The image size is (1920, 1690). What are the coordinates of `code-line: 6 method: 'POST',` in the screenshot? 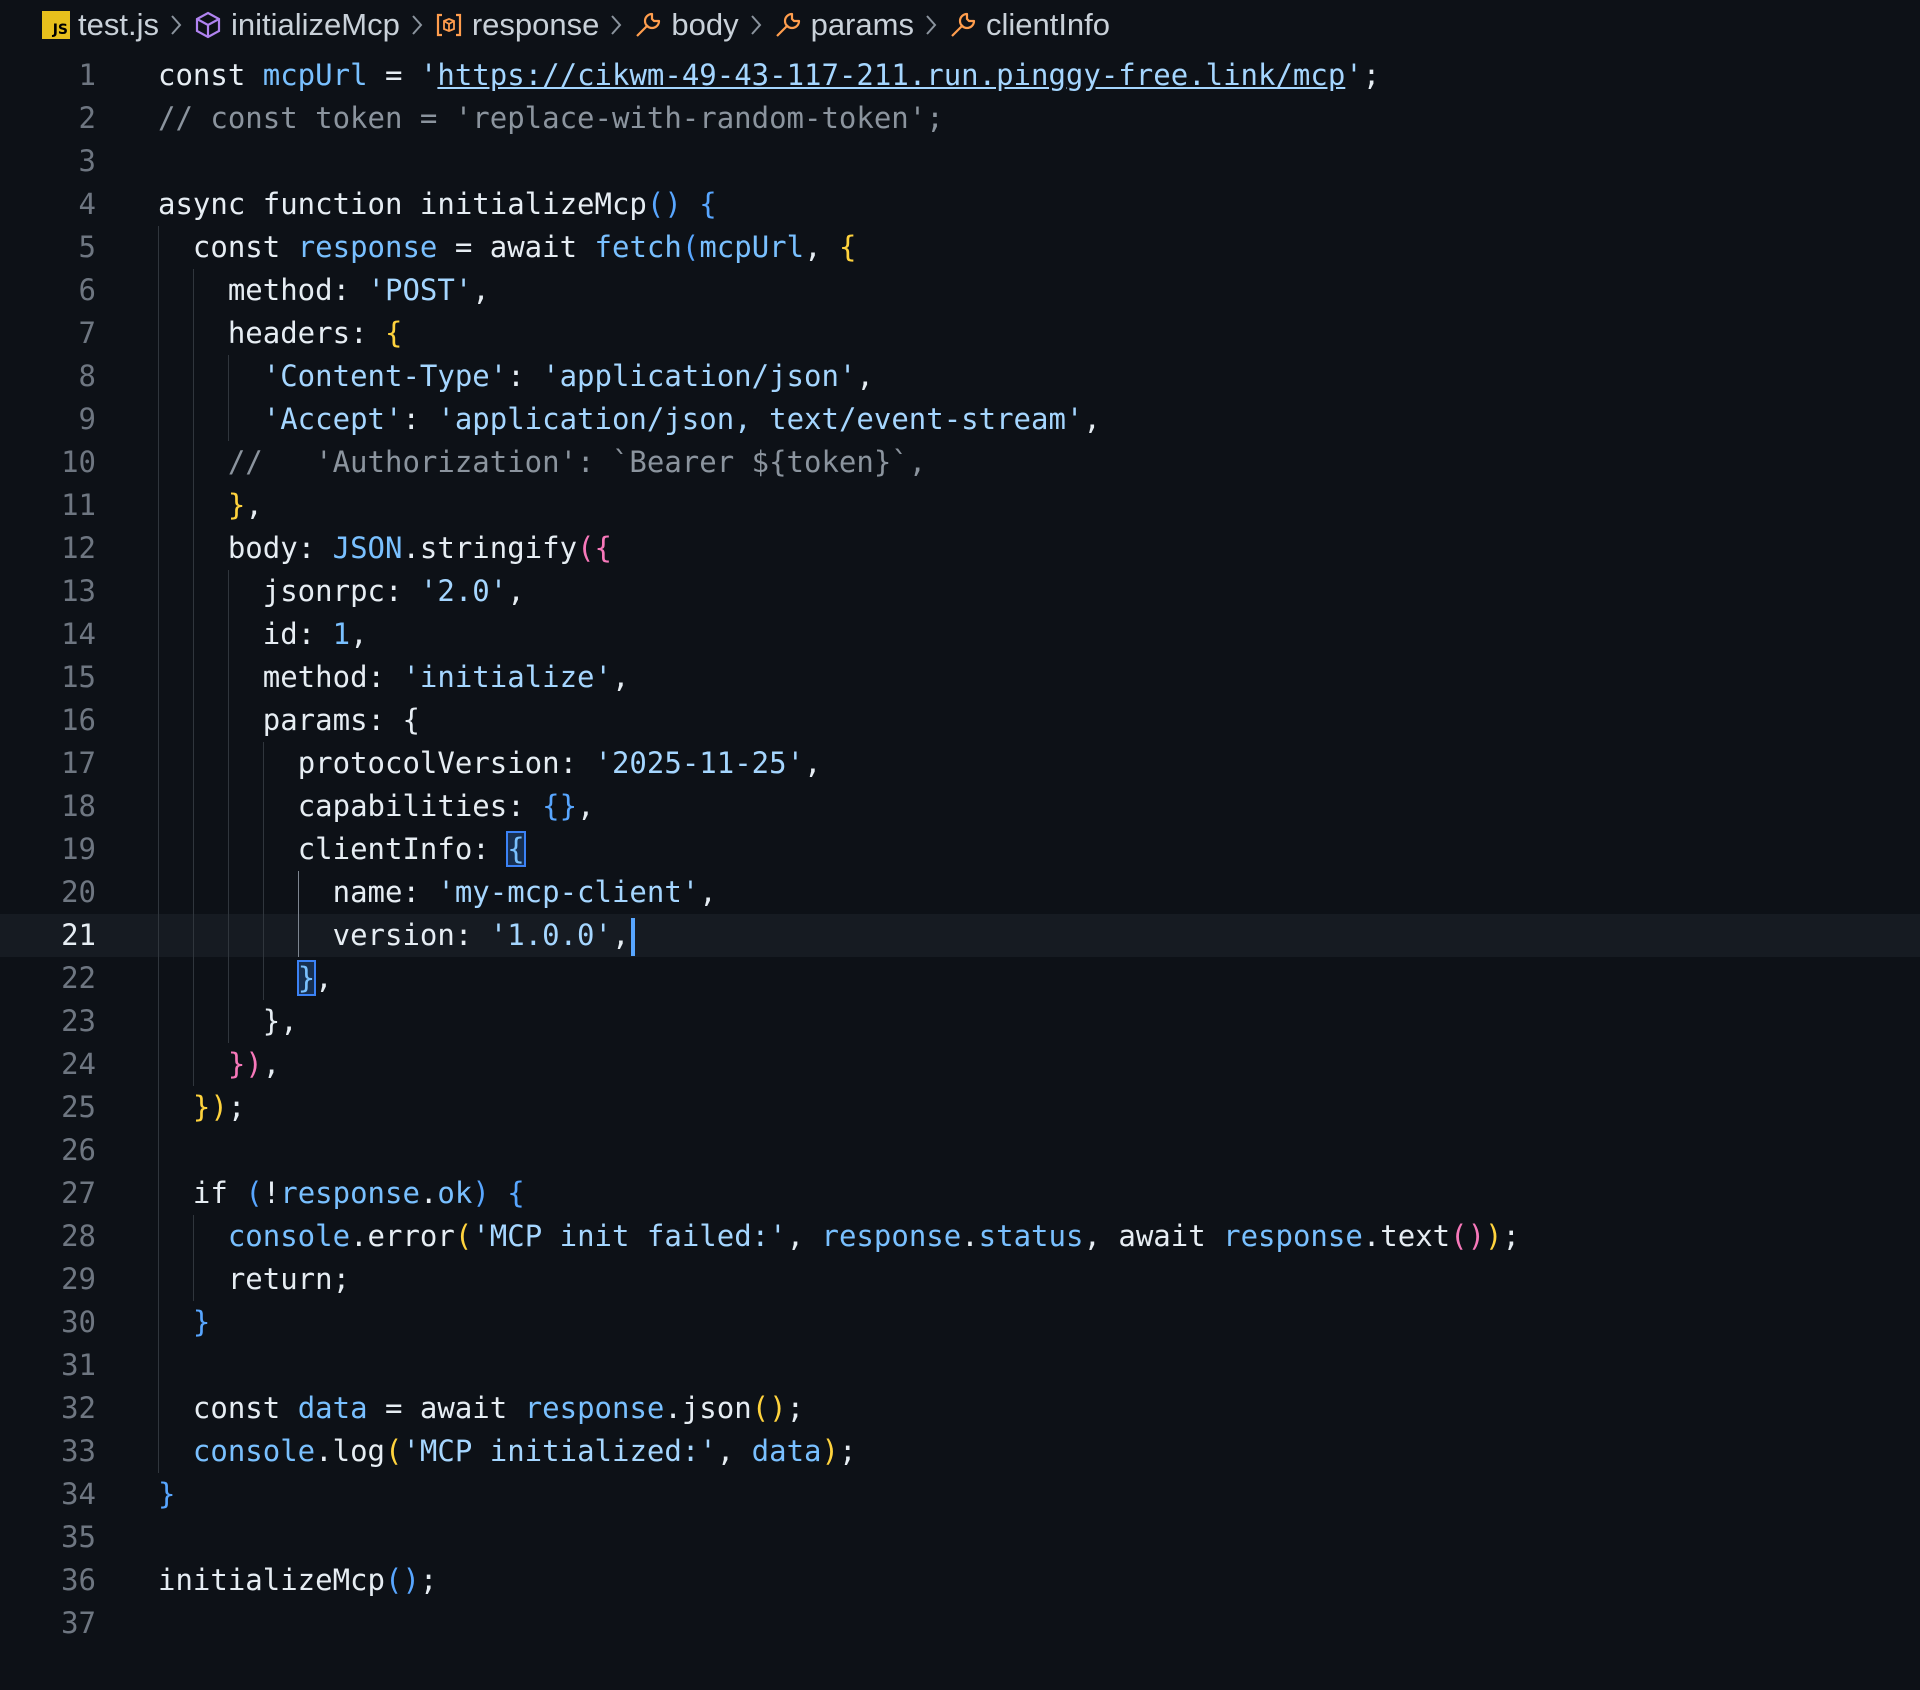 It's located at (960, 290).